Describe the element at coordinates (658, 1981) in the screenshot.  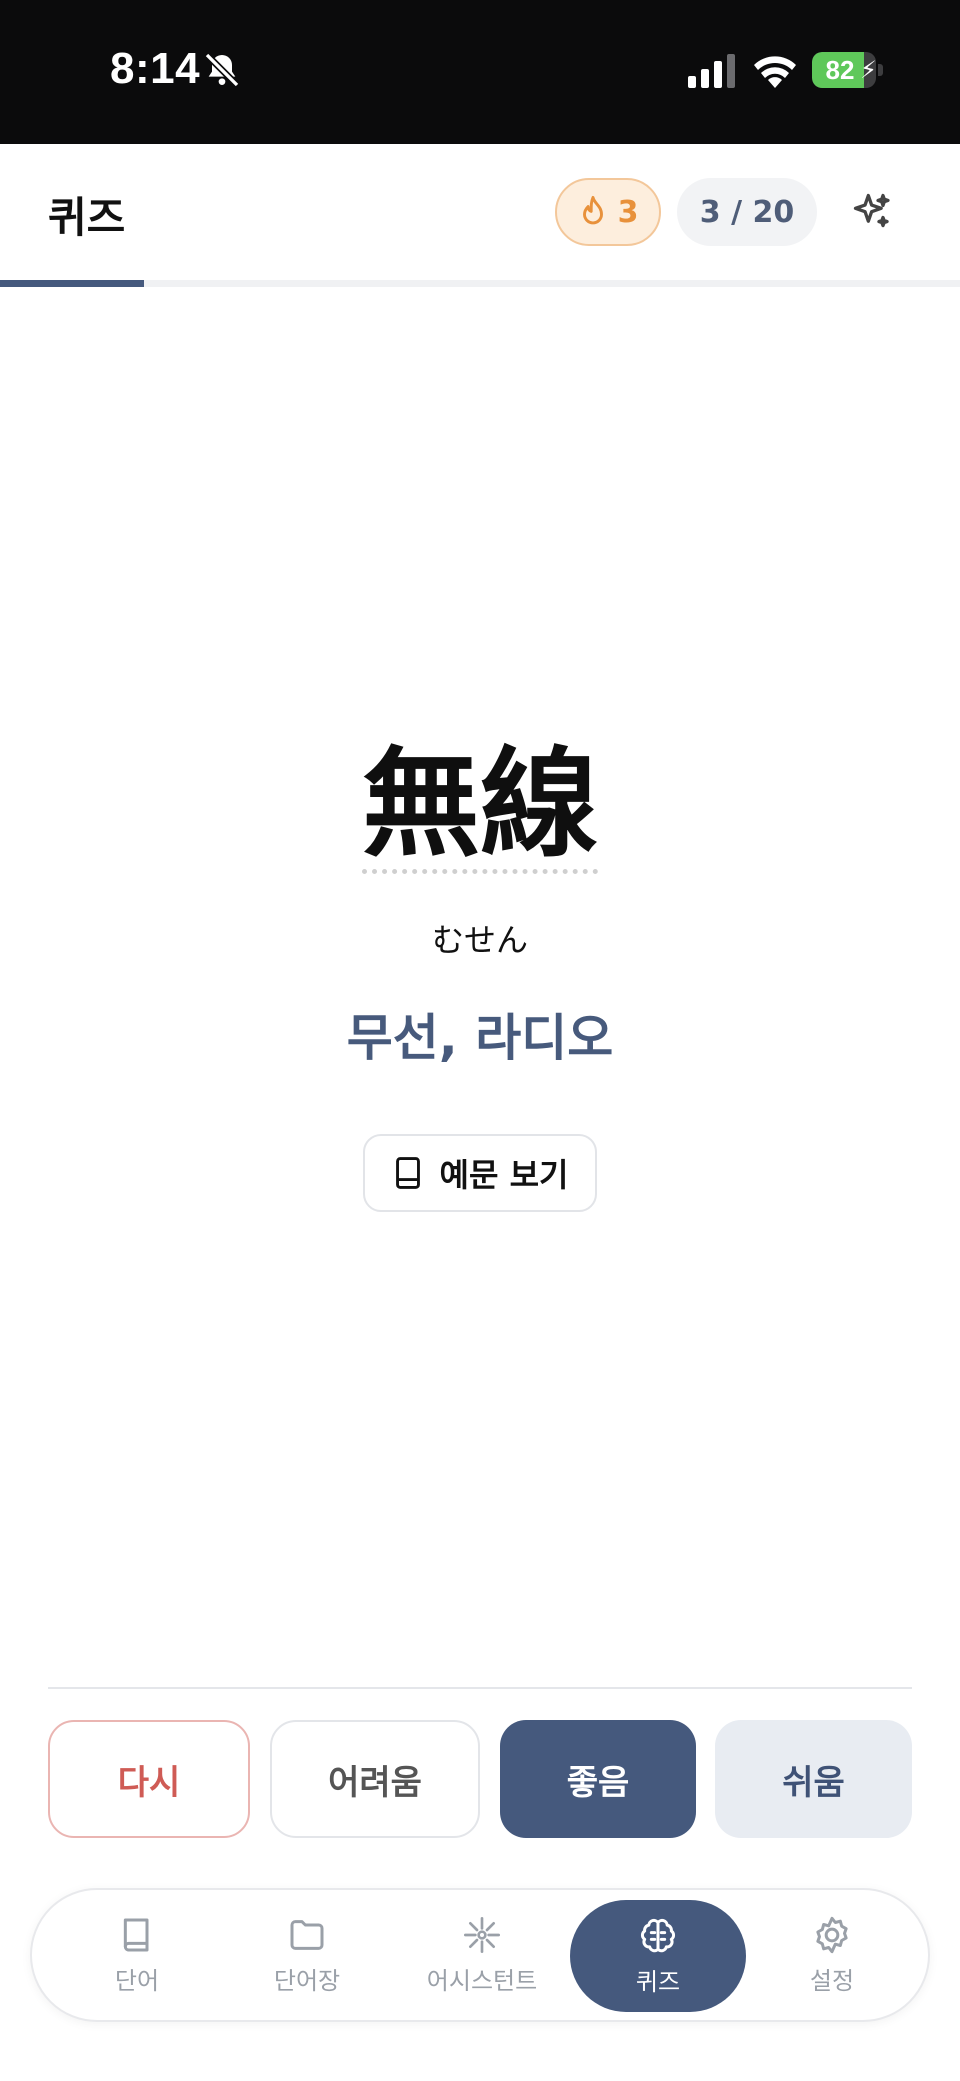
I see `nav-label-quiz: 퀴즈` at that location.